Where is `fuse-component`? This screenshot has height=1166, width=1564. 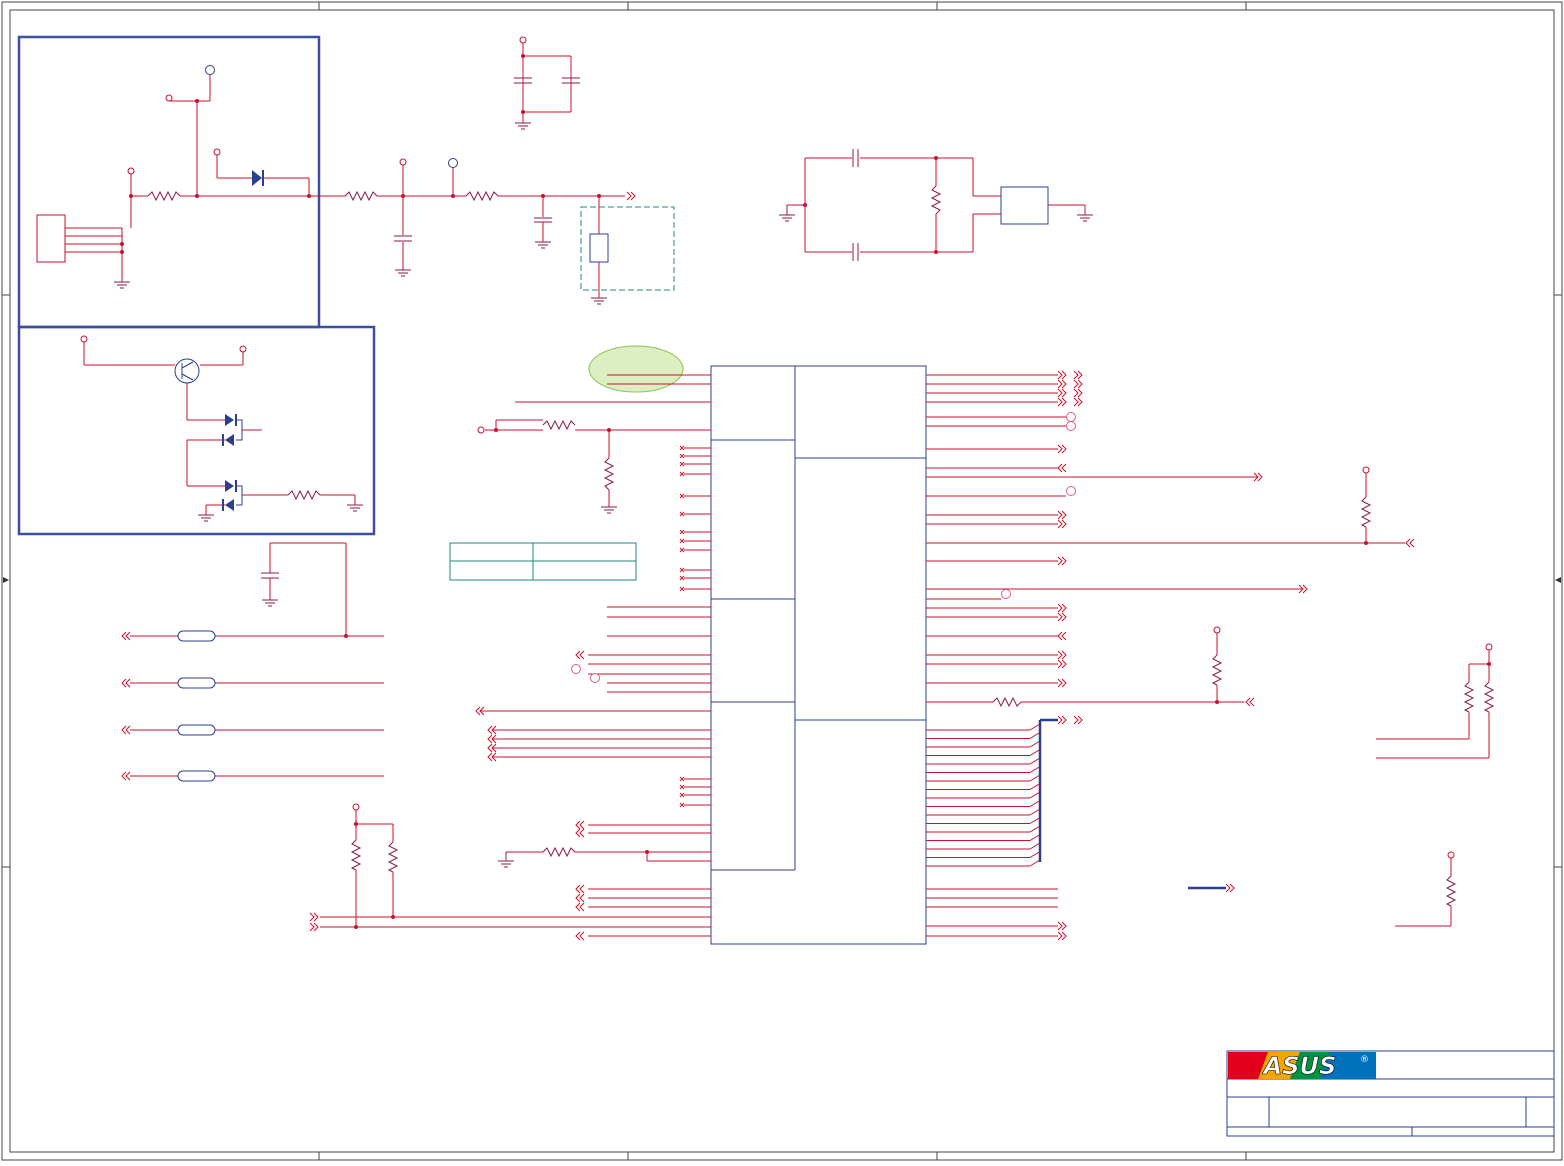
fuse-component is located at coordinates (599, 248).